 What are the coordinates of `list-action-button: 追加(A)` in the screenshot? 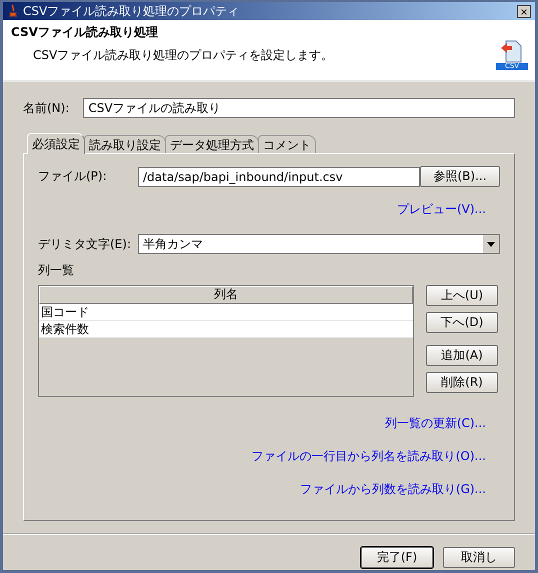 It's located at (462, 355).